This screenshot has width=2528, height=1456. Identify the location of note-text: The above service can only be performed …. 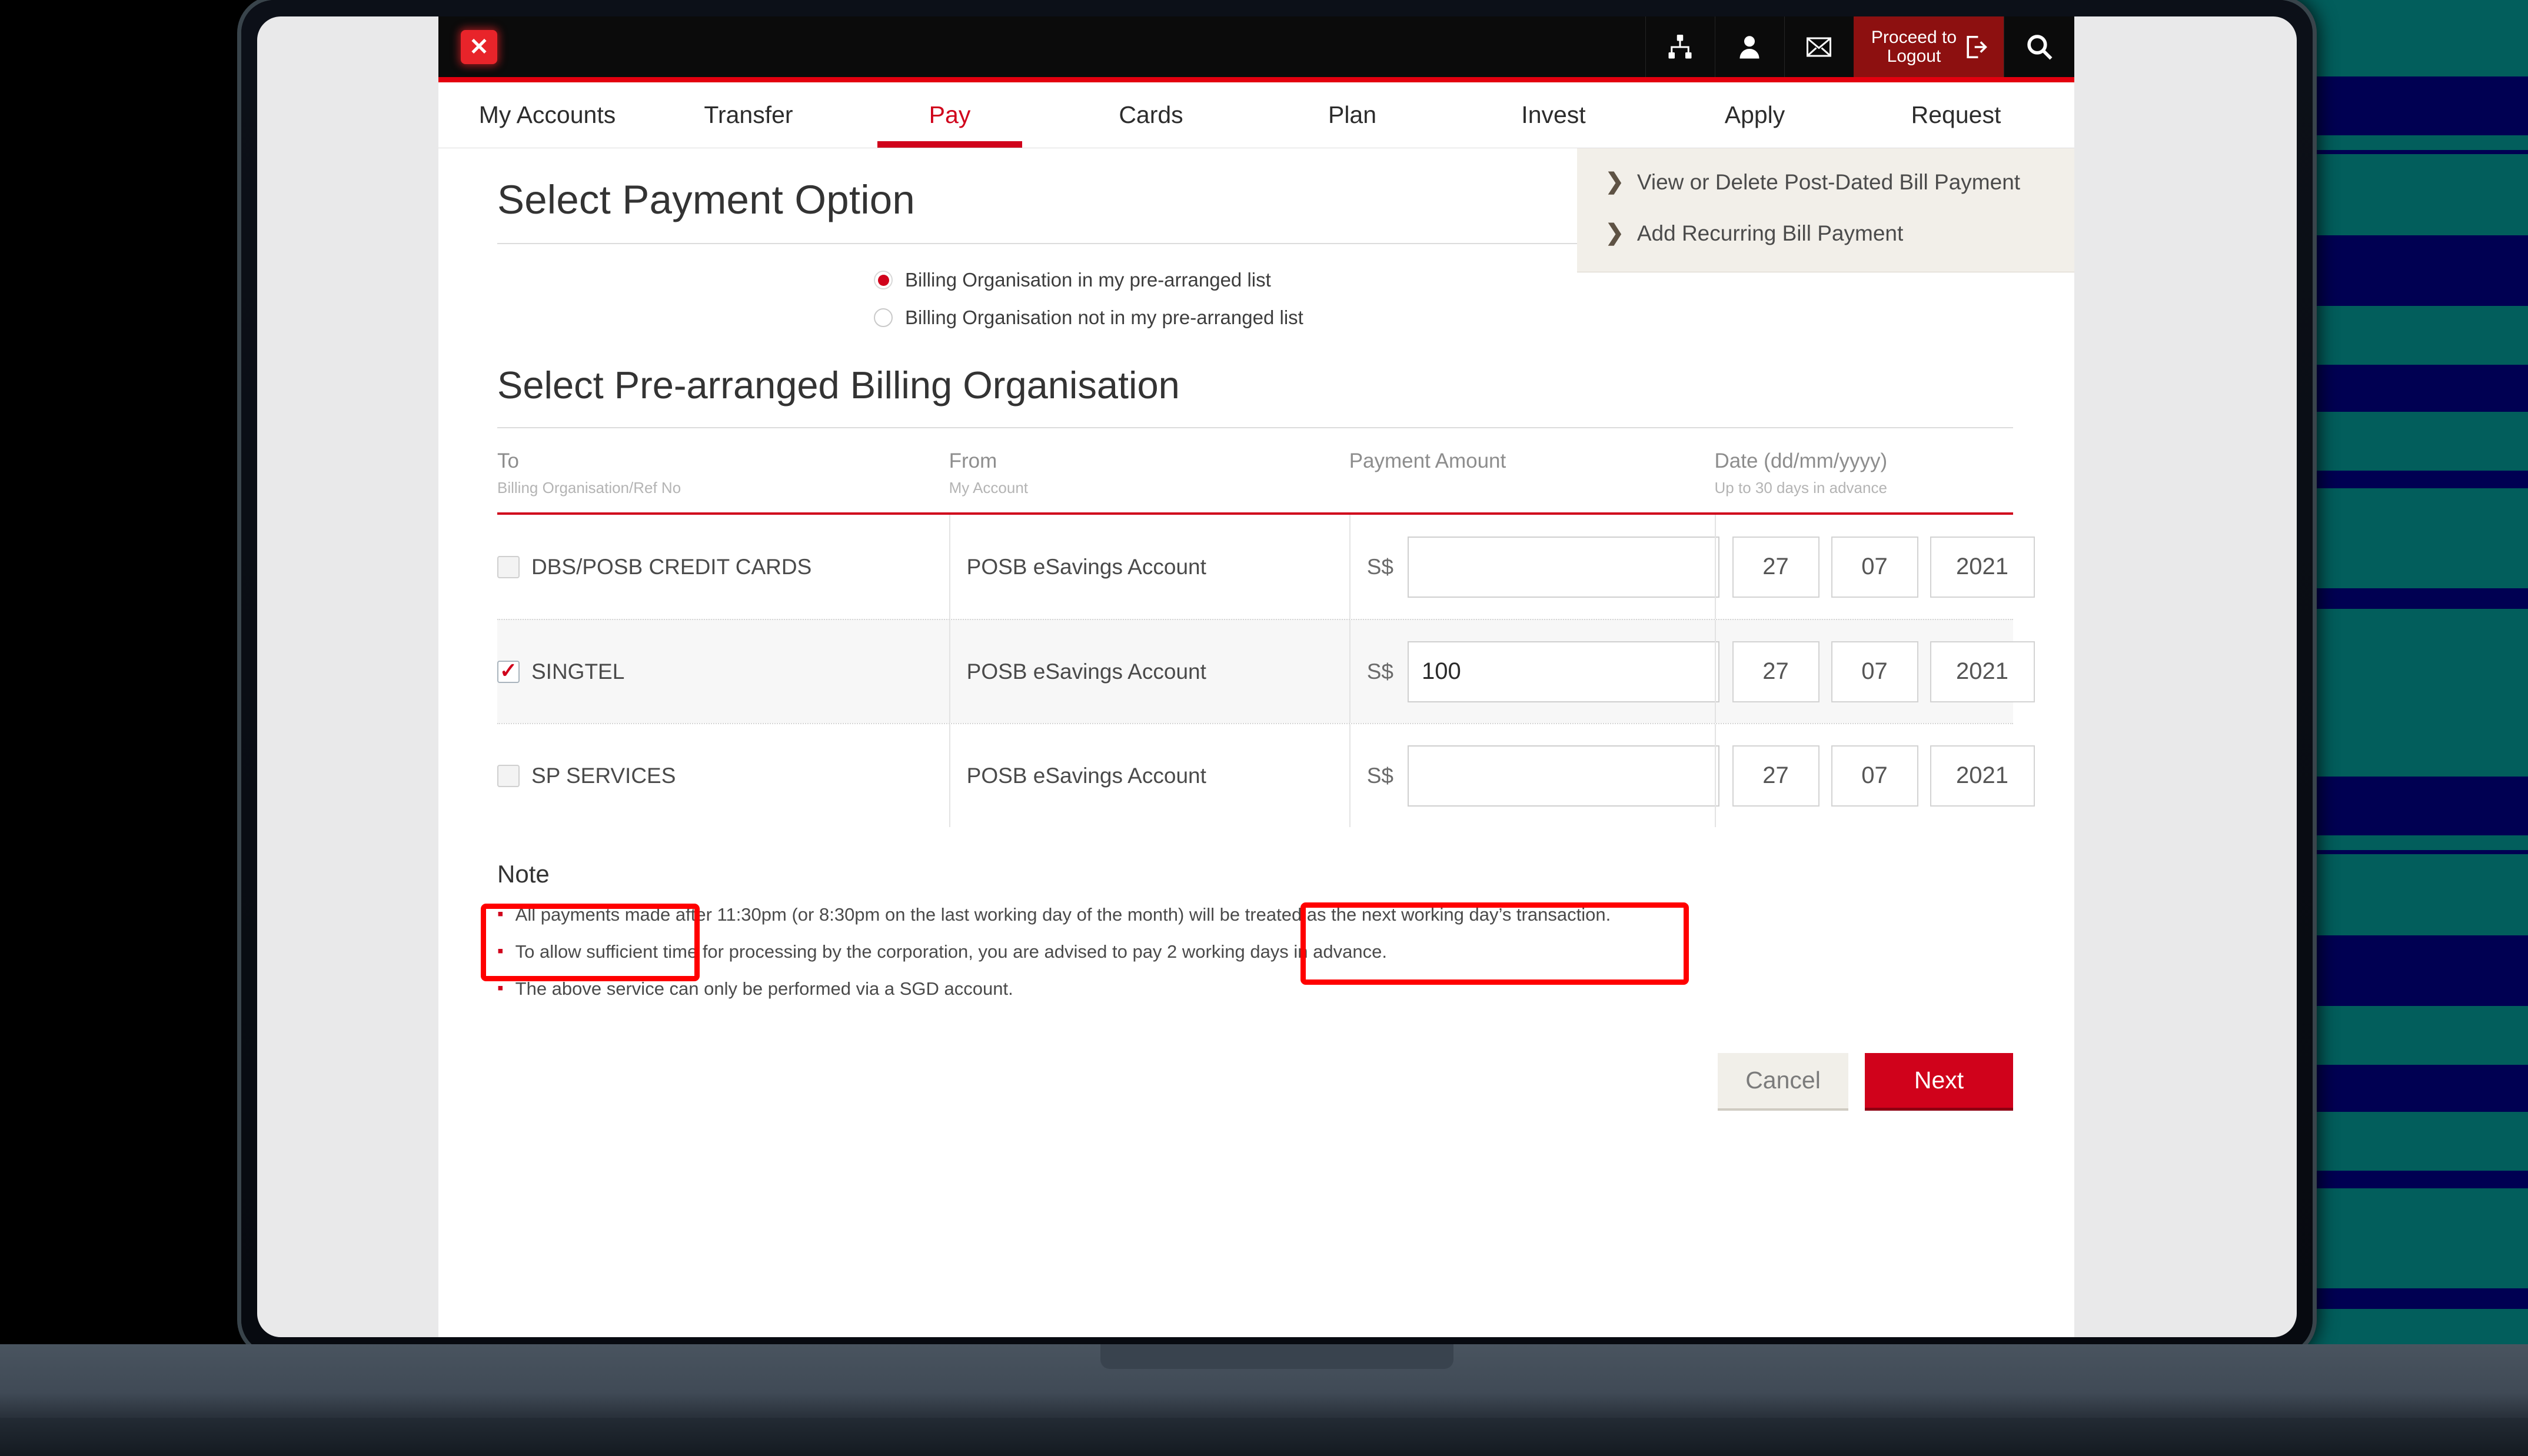
(764, 988).